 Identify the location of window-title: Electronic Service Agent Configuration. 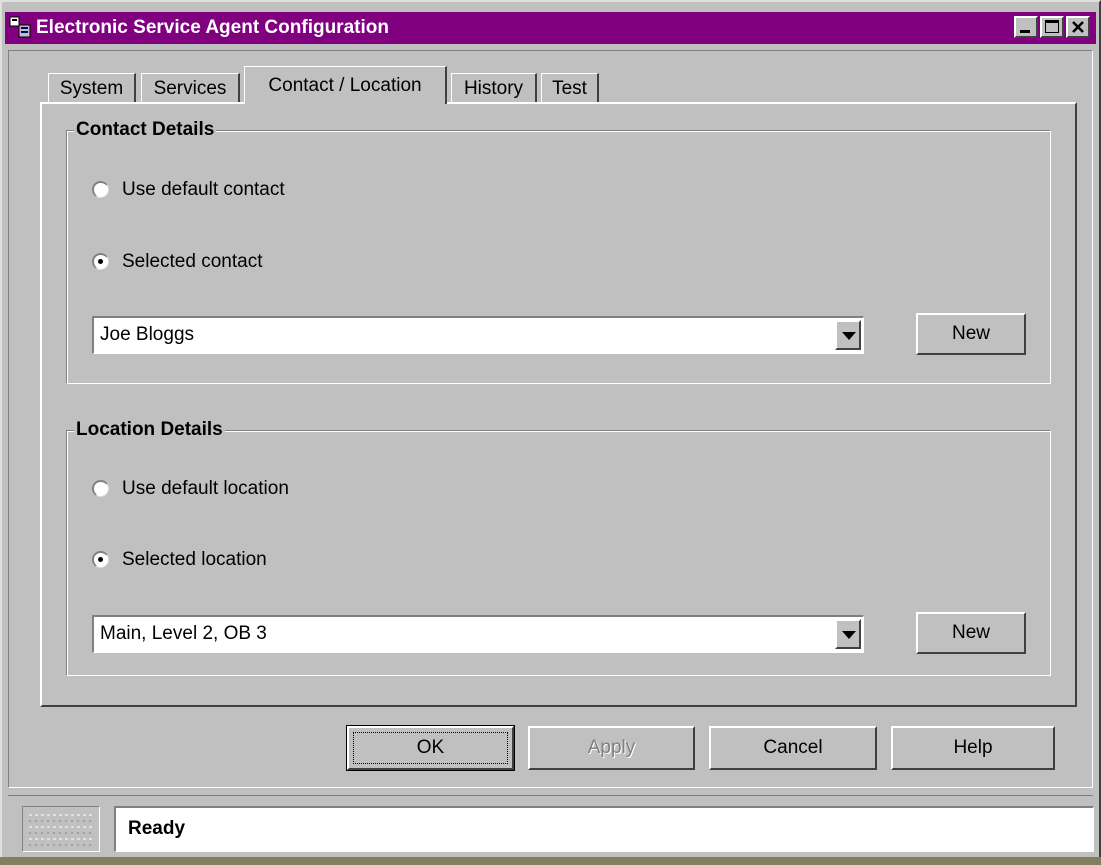
(212, 27).